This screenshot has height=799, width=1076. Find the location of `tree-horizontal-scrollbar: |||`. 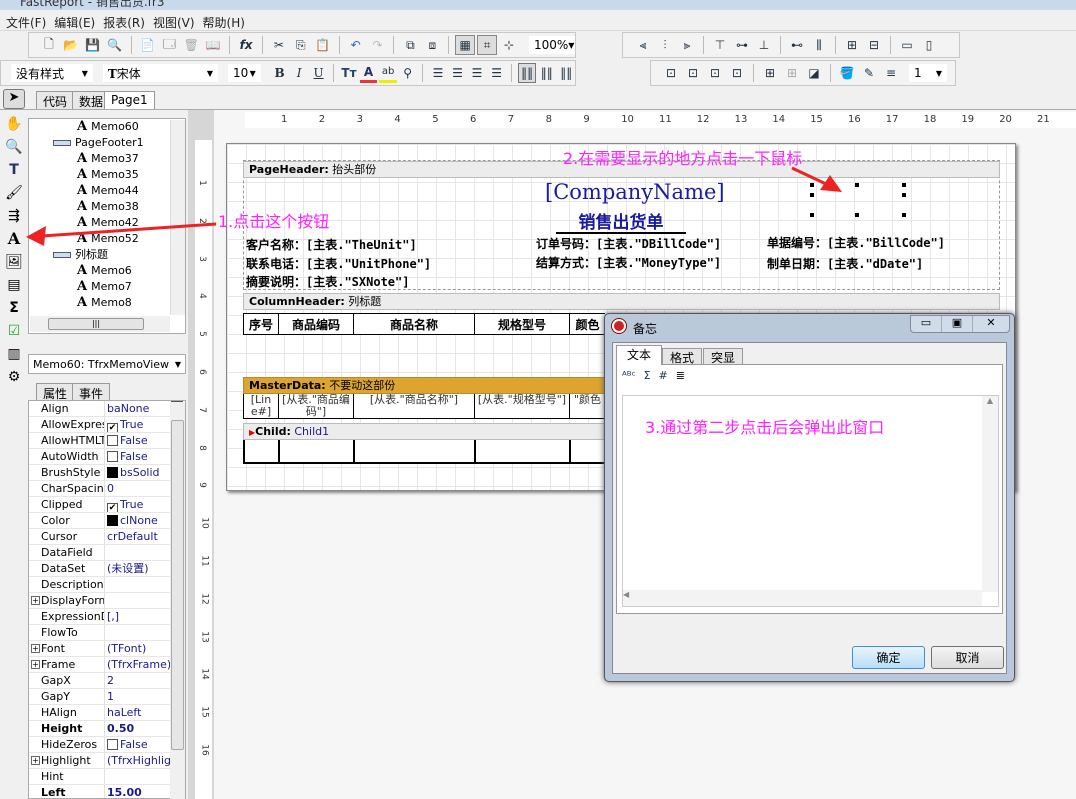

tree-horizontal-scrollbar: ||| is located at coordinates (100, 324).